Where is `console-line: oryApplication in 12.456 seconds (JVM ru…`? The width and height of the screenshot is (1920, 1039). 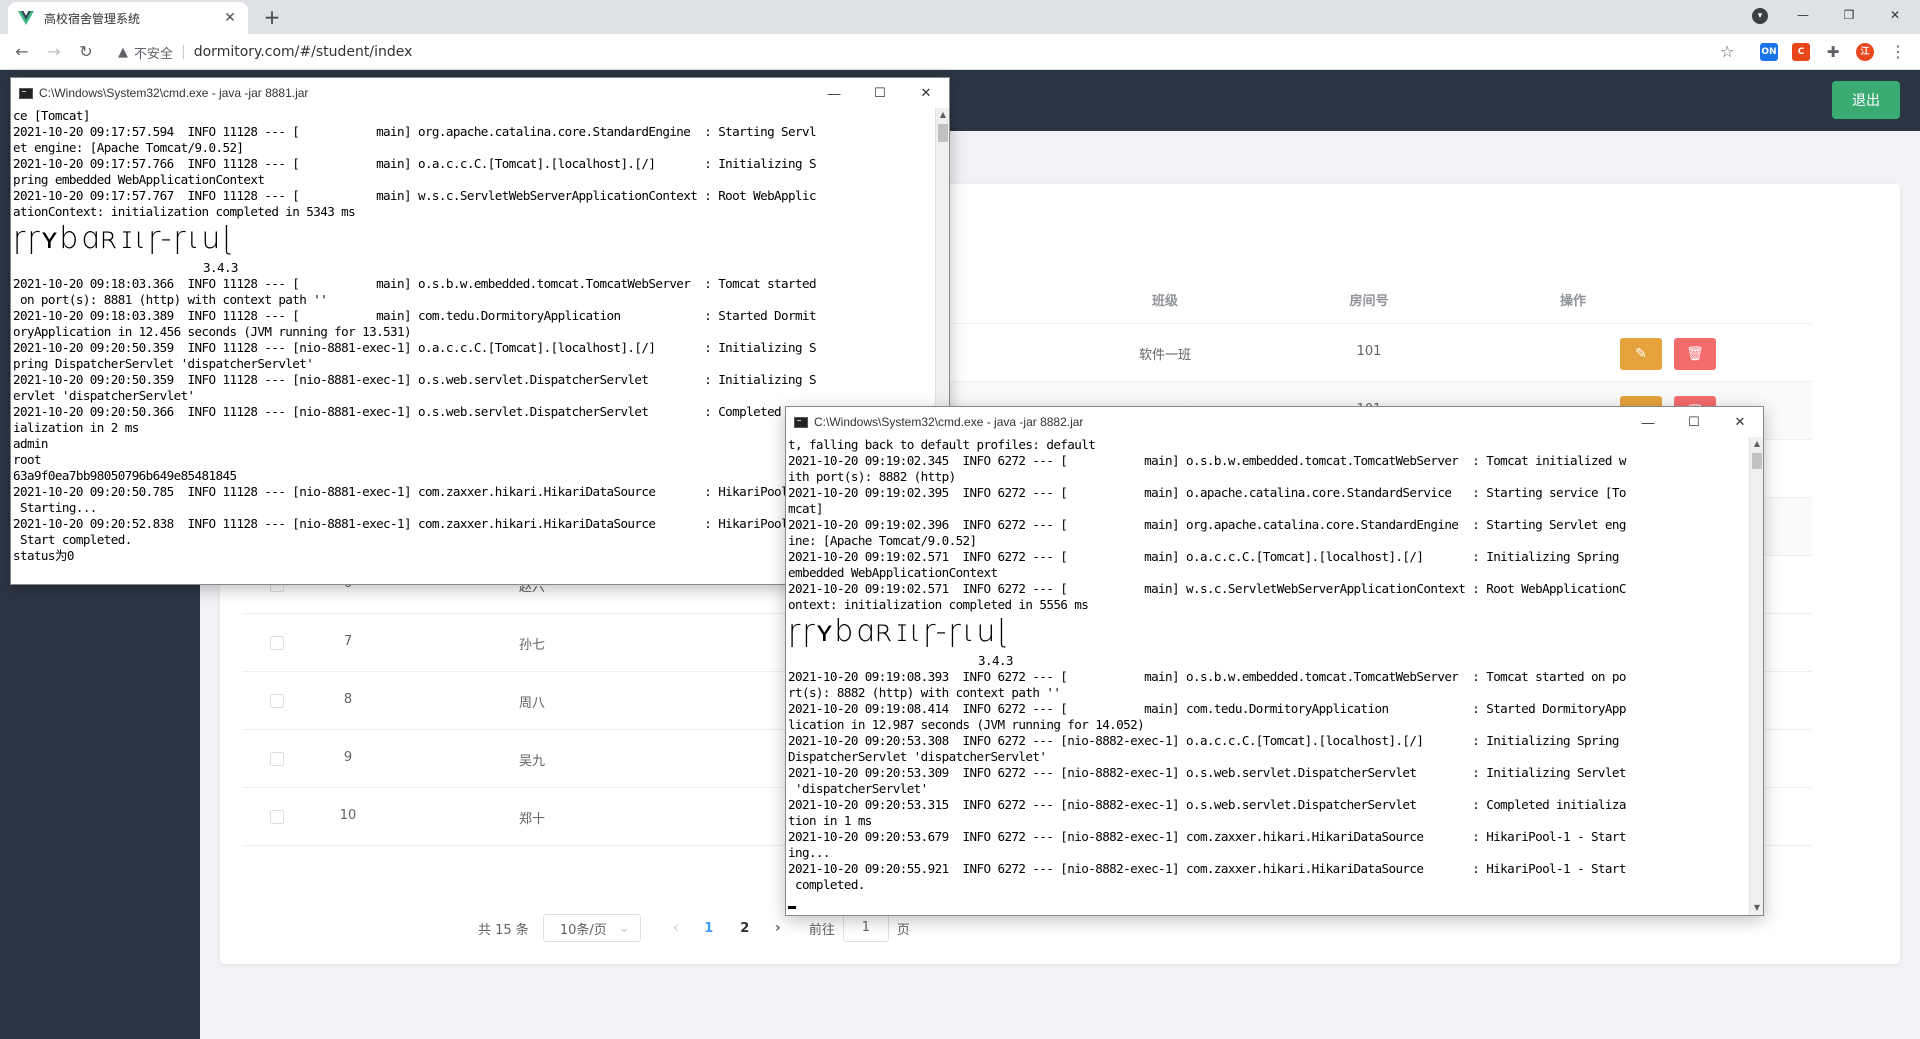
console-line: oryApplication in 12.456 seconds (JVM ru… is located at coordinates (212, 331).